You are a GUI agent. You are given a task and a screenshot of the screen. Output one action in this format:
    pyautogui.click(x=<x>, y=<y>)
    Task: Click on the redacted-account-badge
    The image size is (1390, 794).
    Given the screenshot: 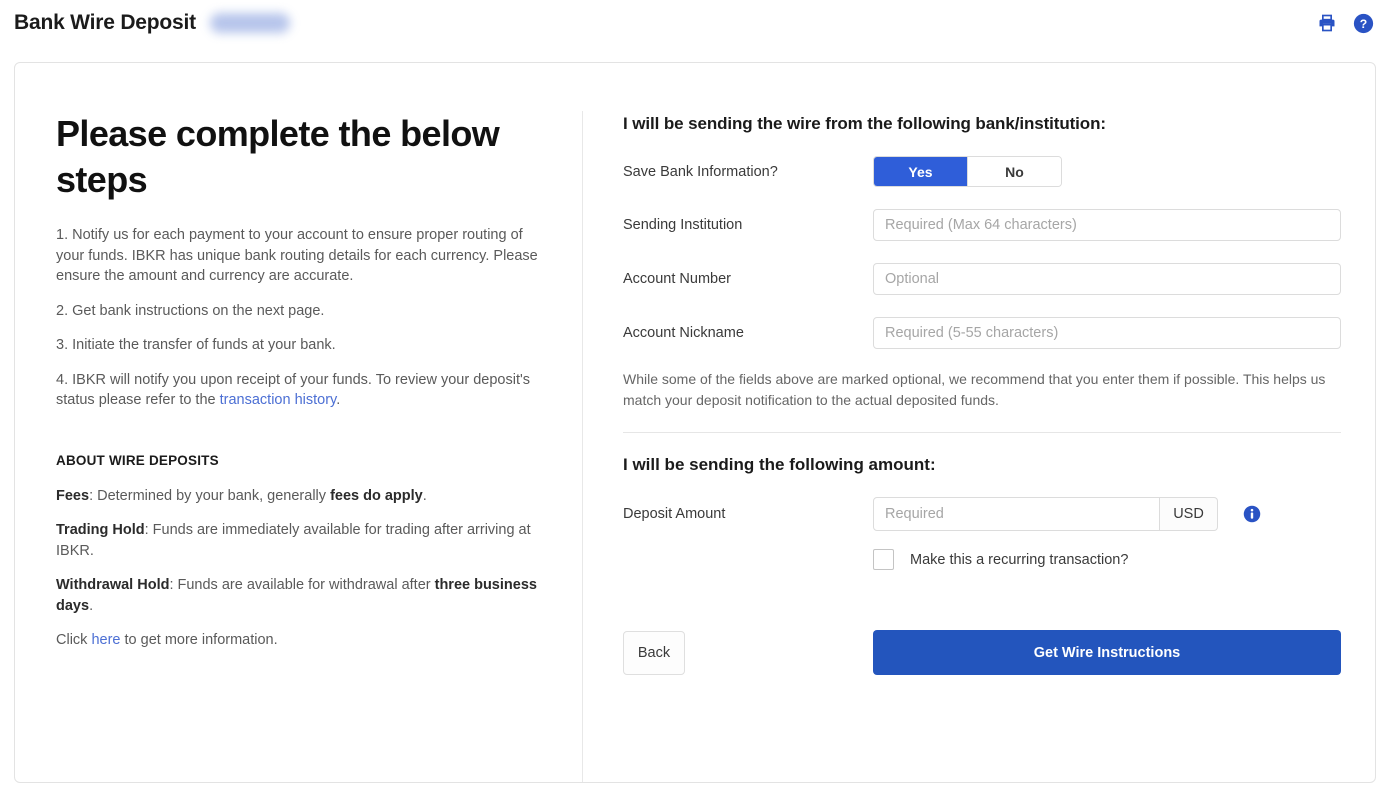 What is the action you would take?
    pyautogui.click(x=249, y=23)
    